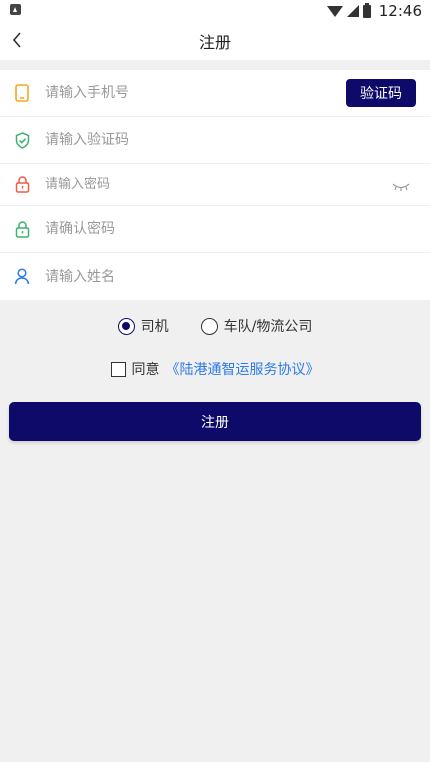 The image size is (430, 762). Describe the element at coordinates (366, 10) in the screenshot. I see `battery-icon` at that location.